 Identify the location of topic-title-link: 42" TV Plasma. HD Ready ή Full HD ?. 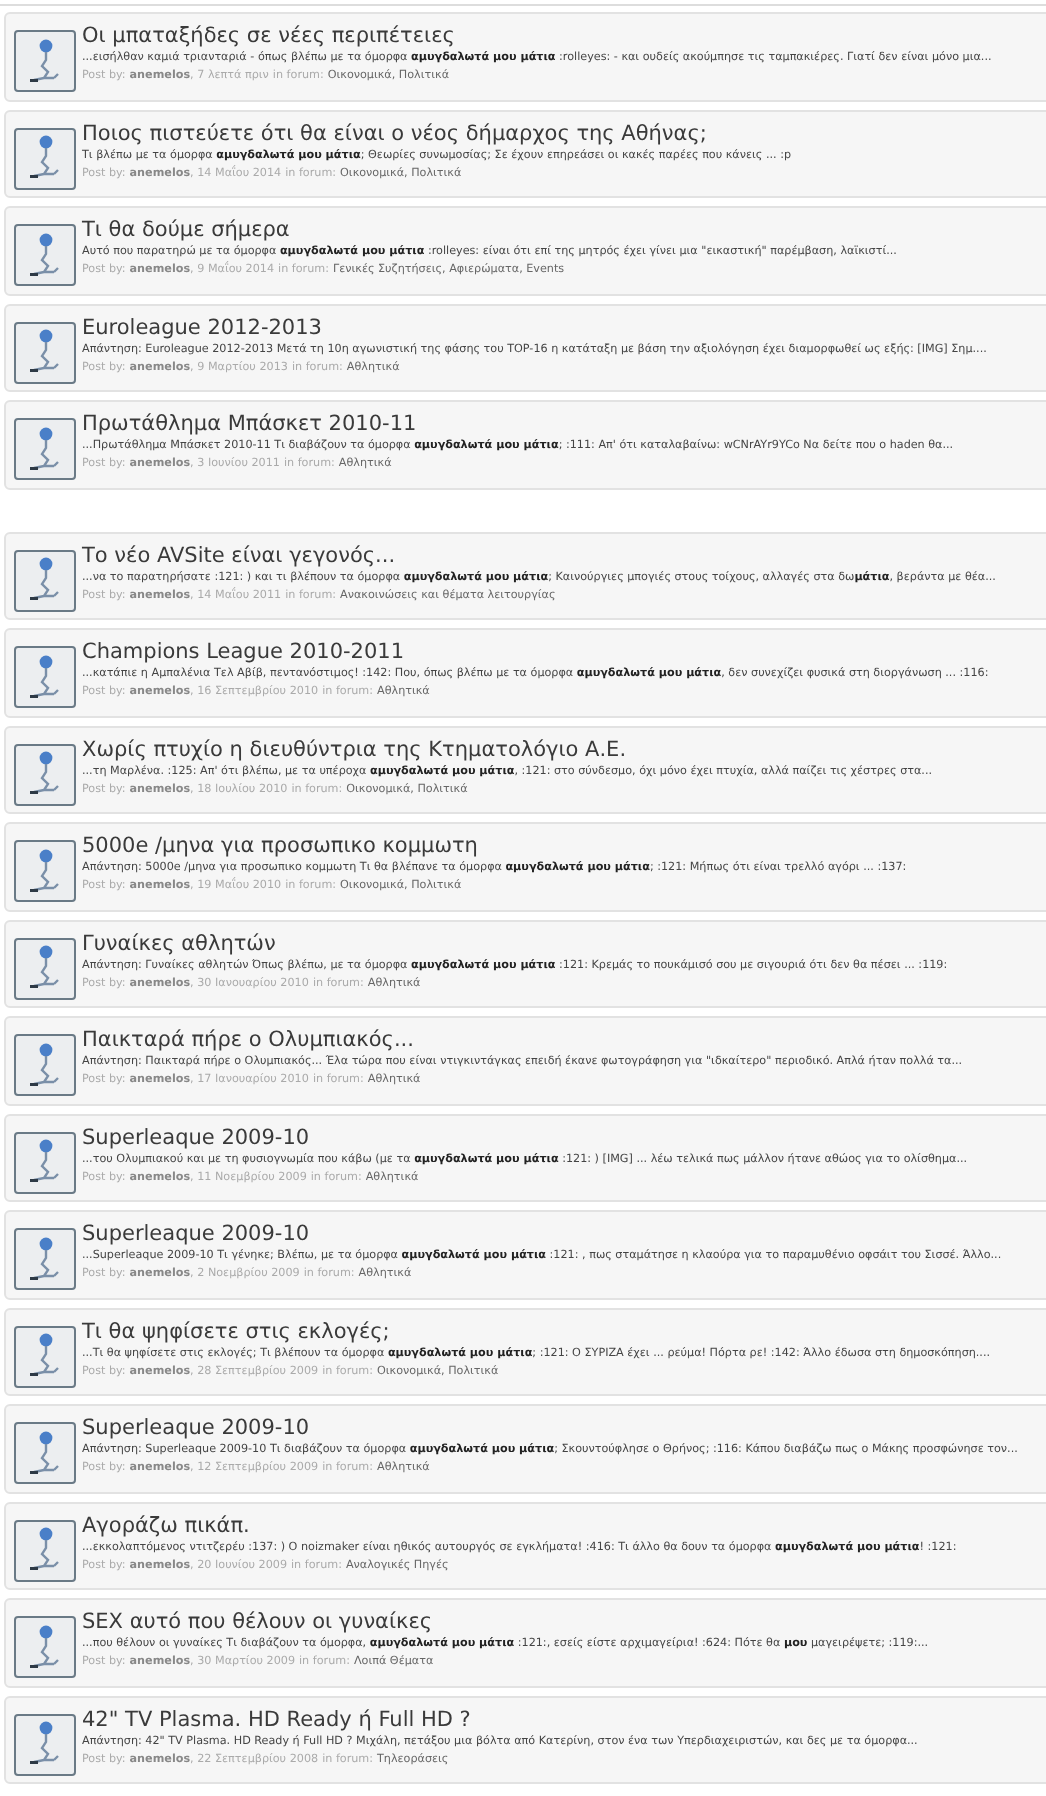
(276, 1720).